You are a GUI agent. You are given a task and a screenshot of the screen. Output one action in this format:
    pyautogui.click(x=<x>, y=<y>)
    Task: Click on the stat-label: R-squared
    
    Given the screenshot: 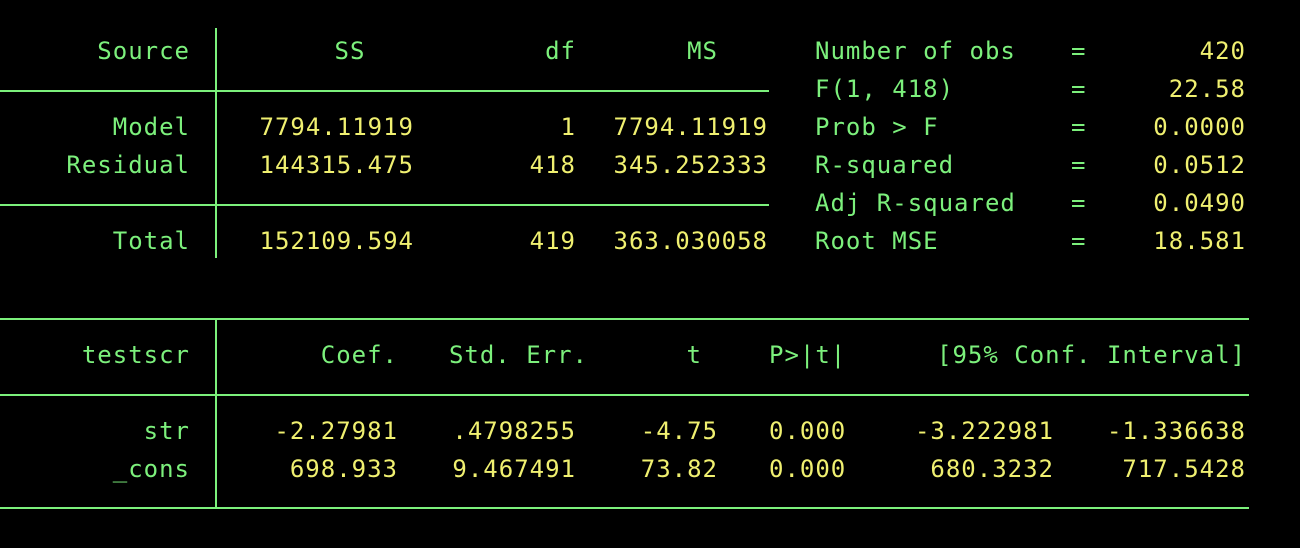 What is the action you would take?
    pyautogui.click(x=885, y=165)
    